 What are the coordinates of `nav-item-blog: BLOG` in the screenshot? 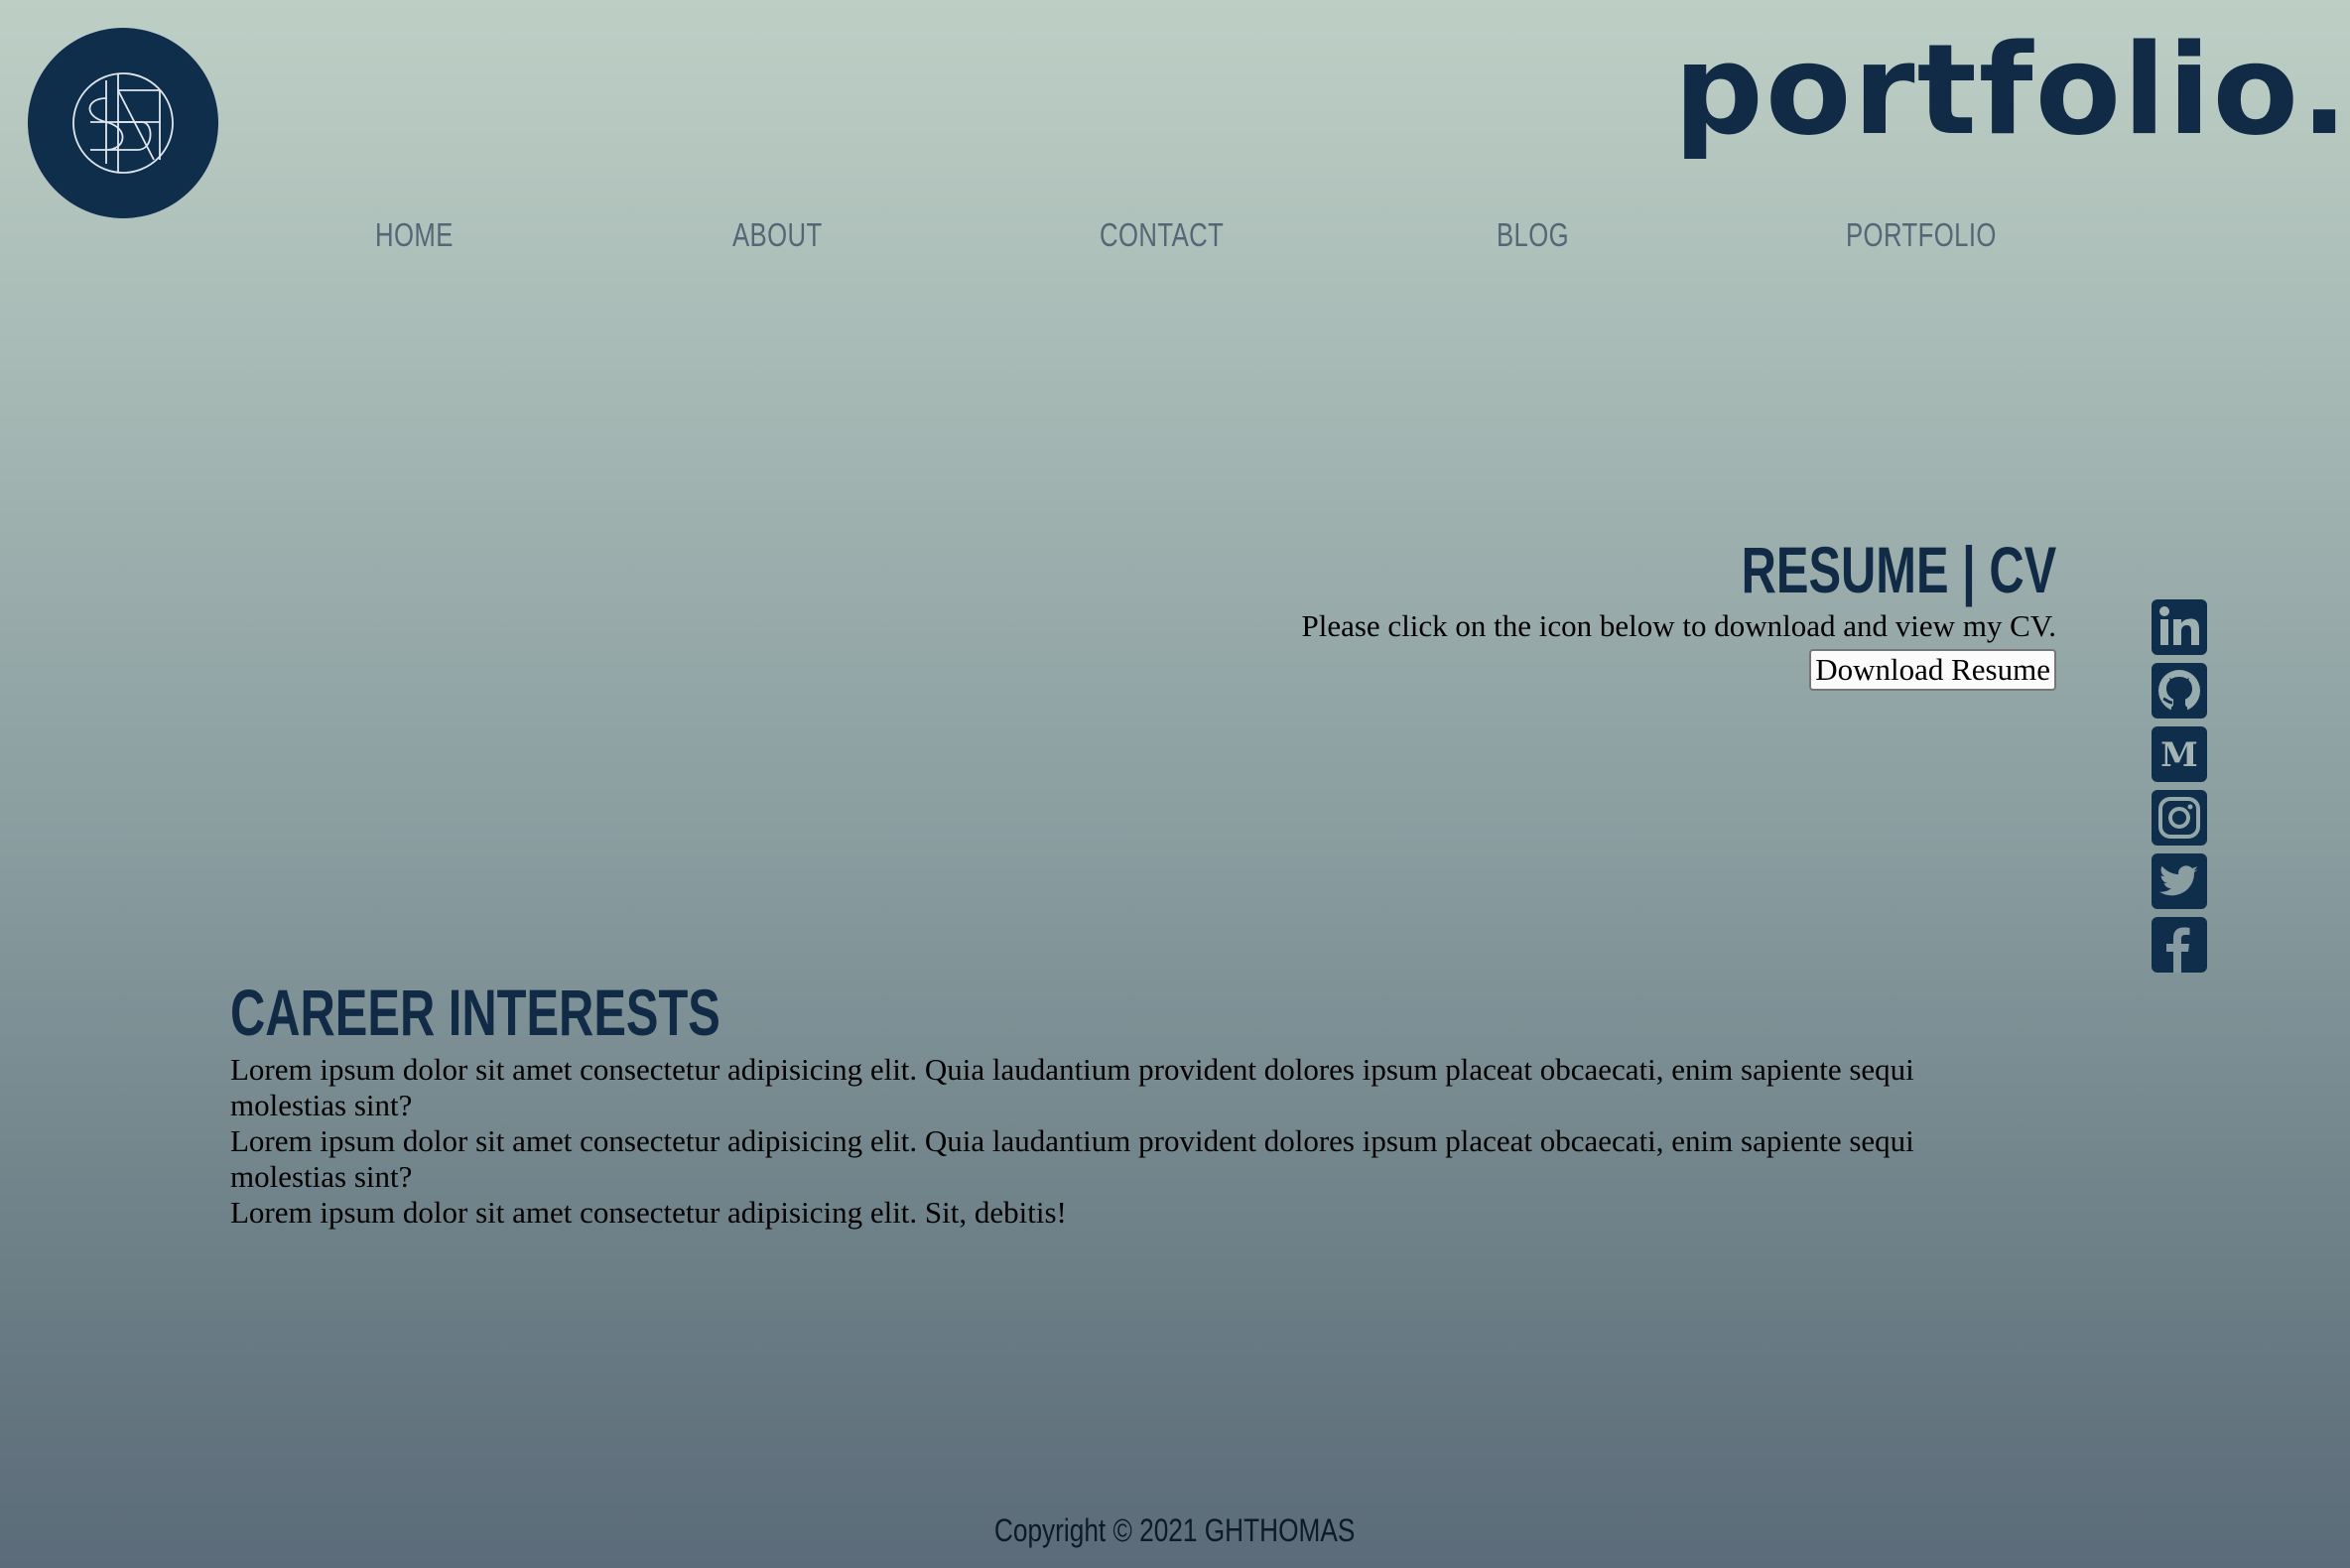 It's located at (1533, 235).